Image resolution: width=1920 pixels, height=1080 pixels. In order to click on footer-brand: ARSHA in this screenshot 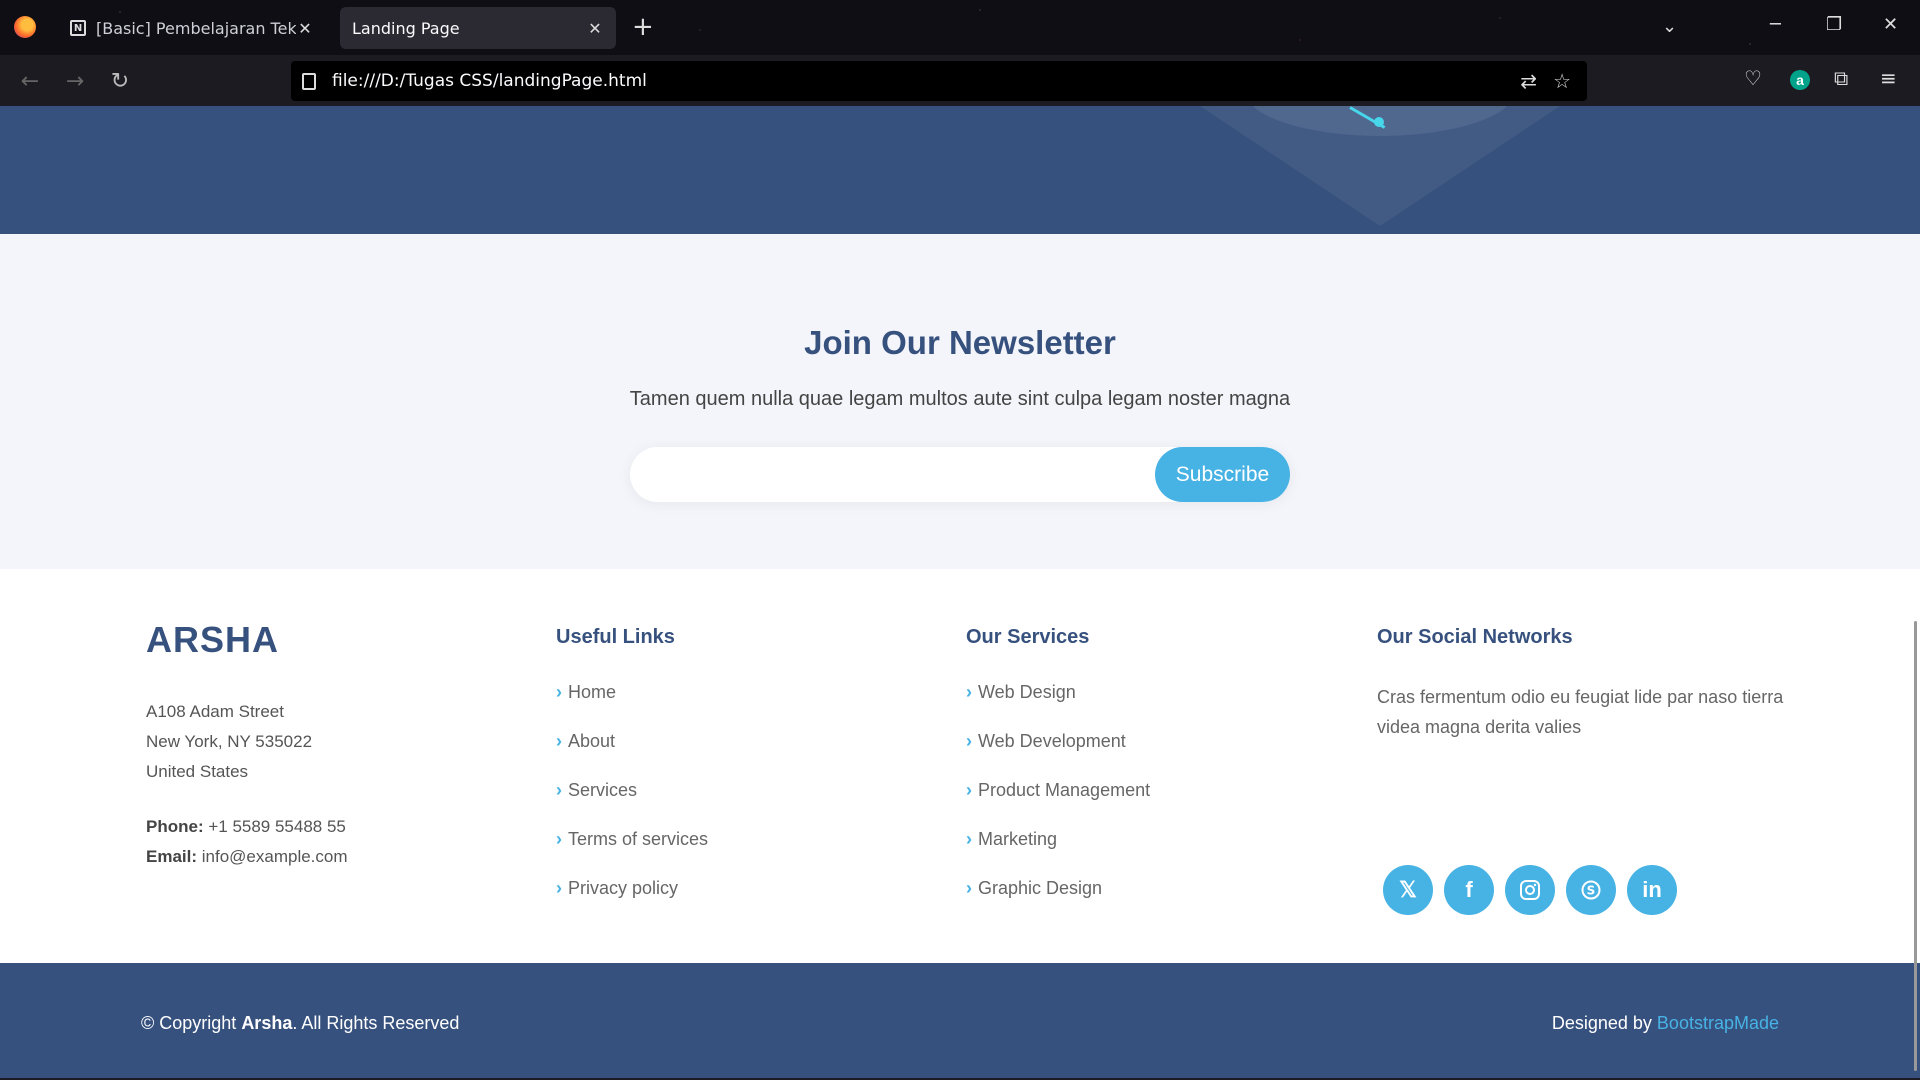, I will do `click(213, 639)`.